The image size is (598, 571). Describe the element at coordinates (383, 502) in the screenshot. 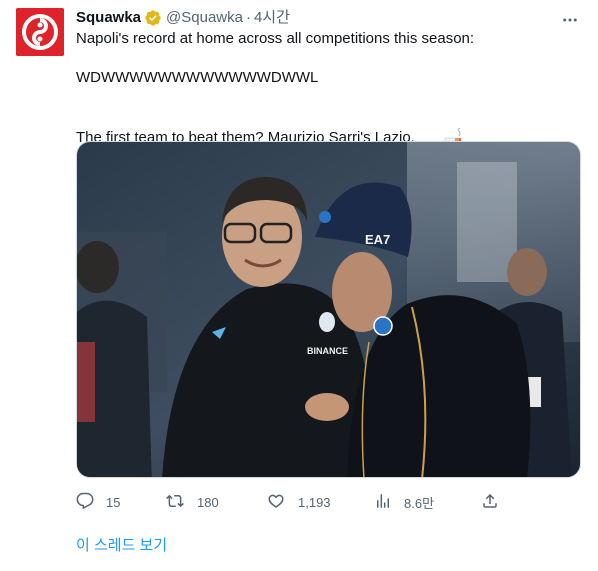

I see `views-icon` at that location.